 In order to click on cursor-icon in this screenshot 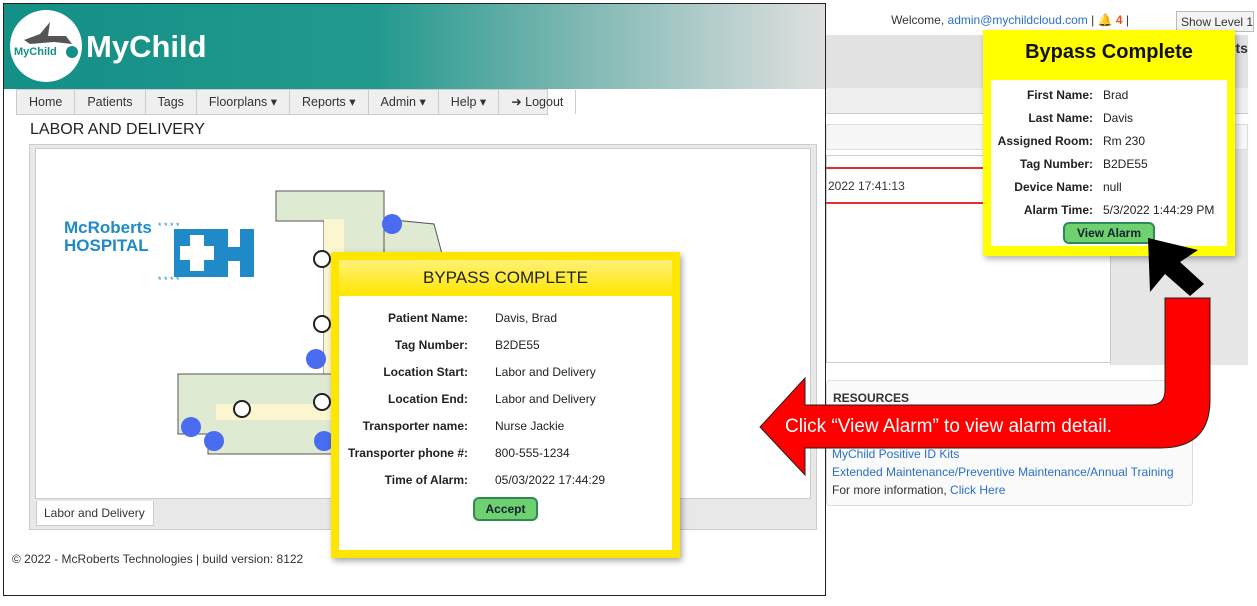, I will do `click(1176, 267)`.